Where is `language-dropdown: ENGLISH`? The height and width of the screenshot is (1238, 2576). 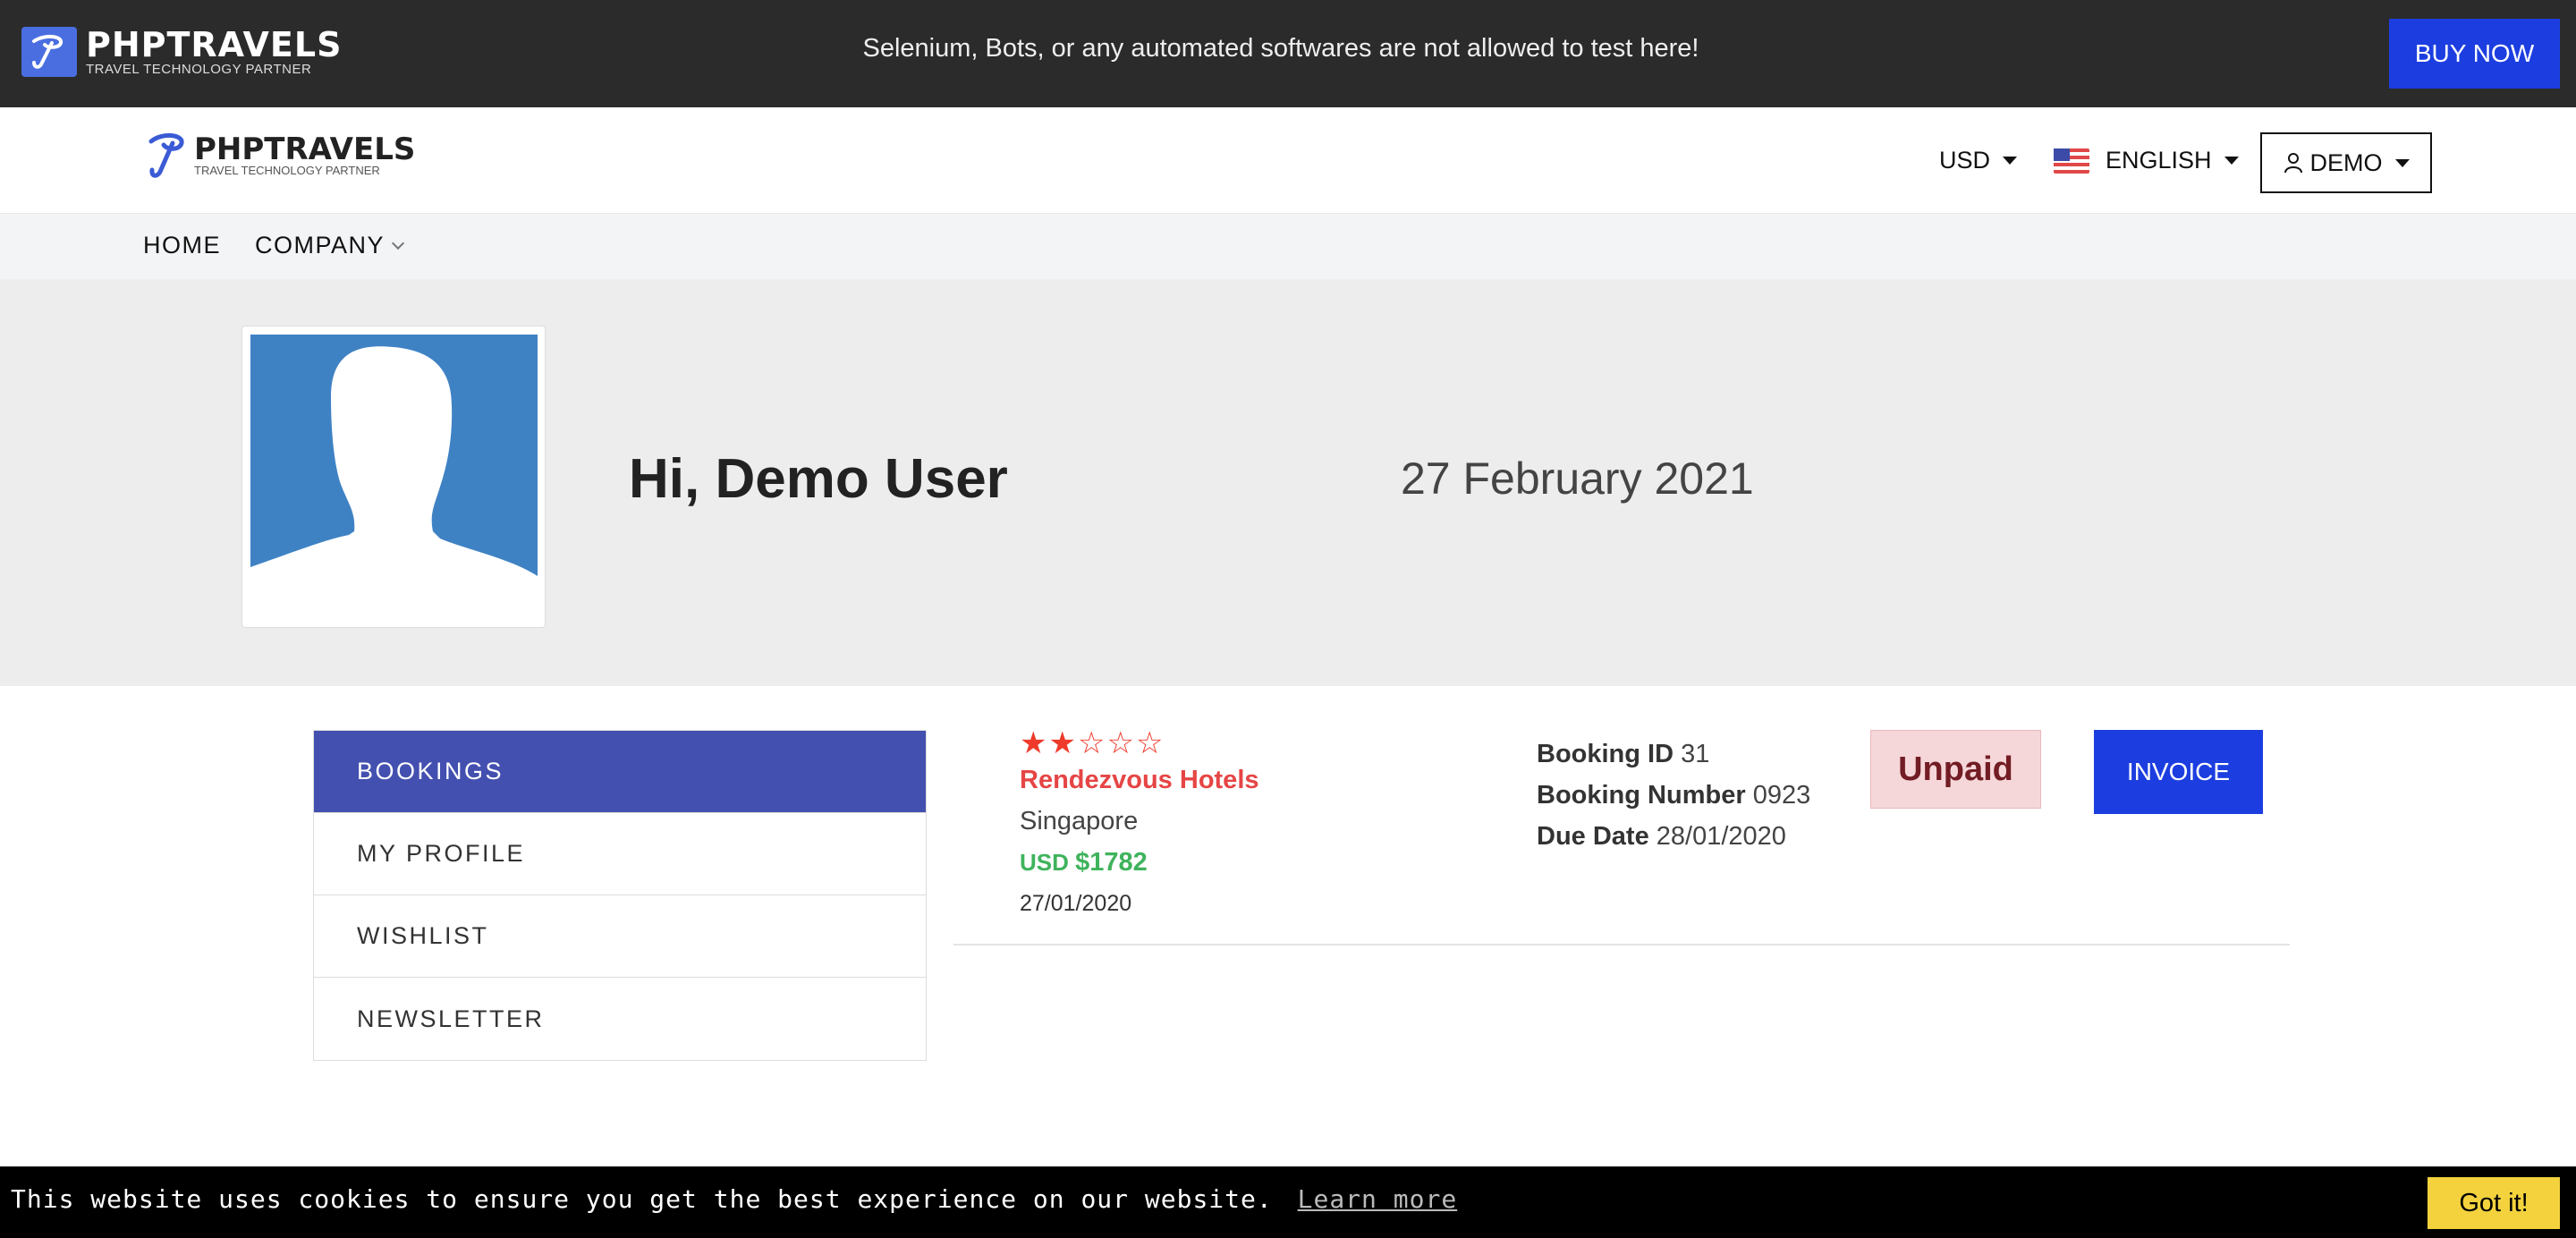 language-dropdown: ENGLISH is located at coordinates (2146, 160).